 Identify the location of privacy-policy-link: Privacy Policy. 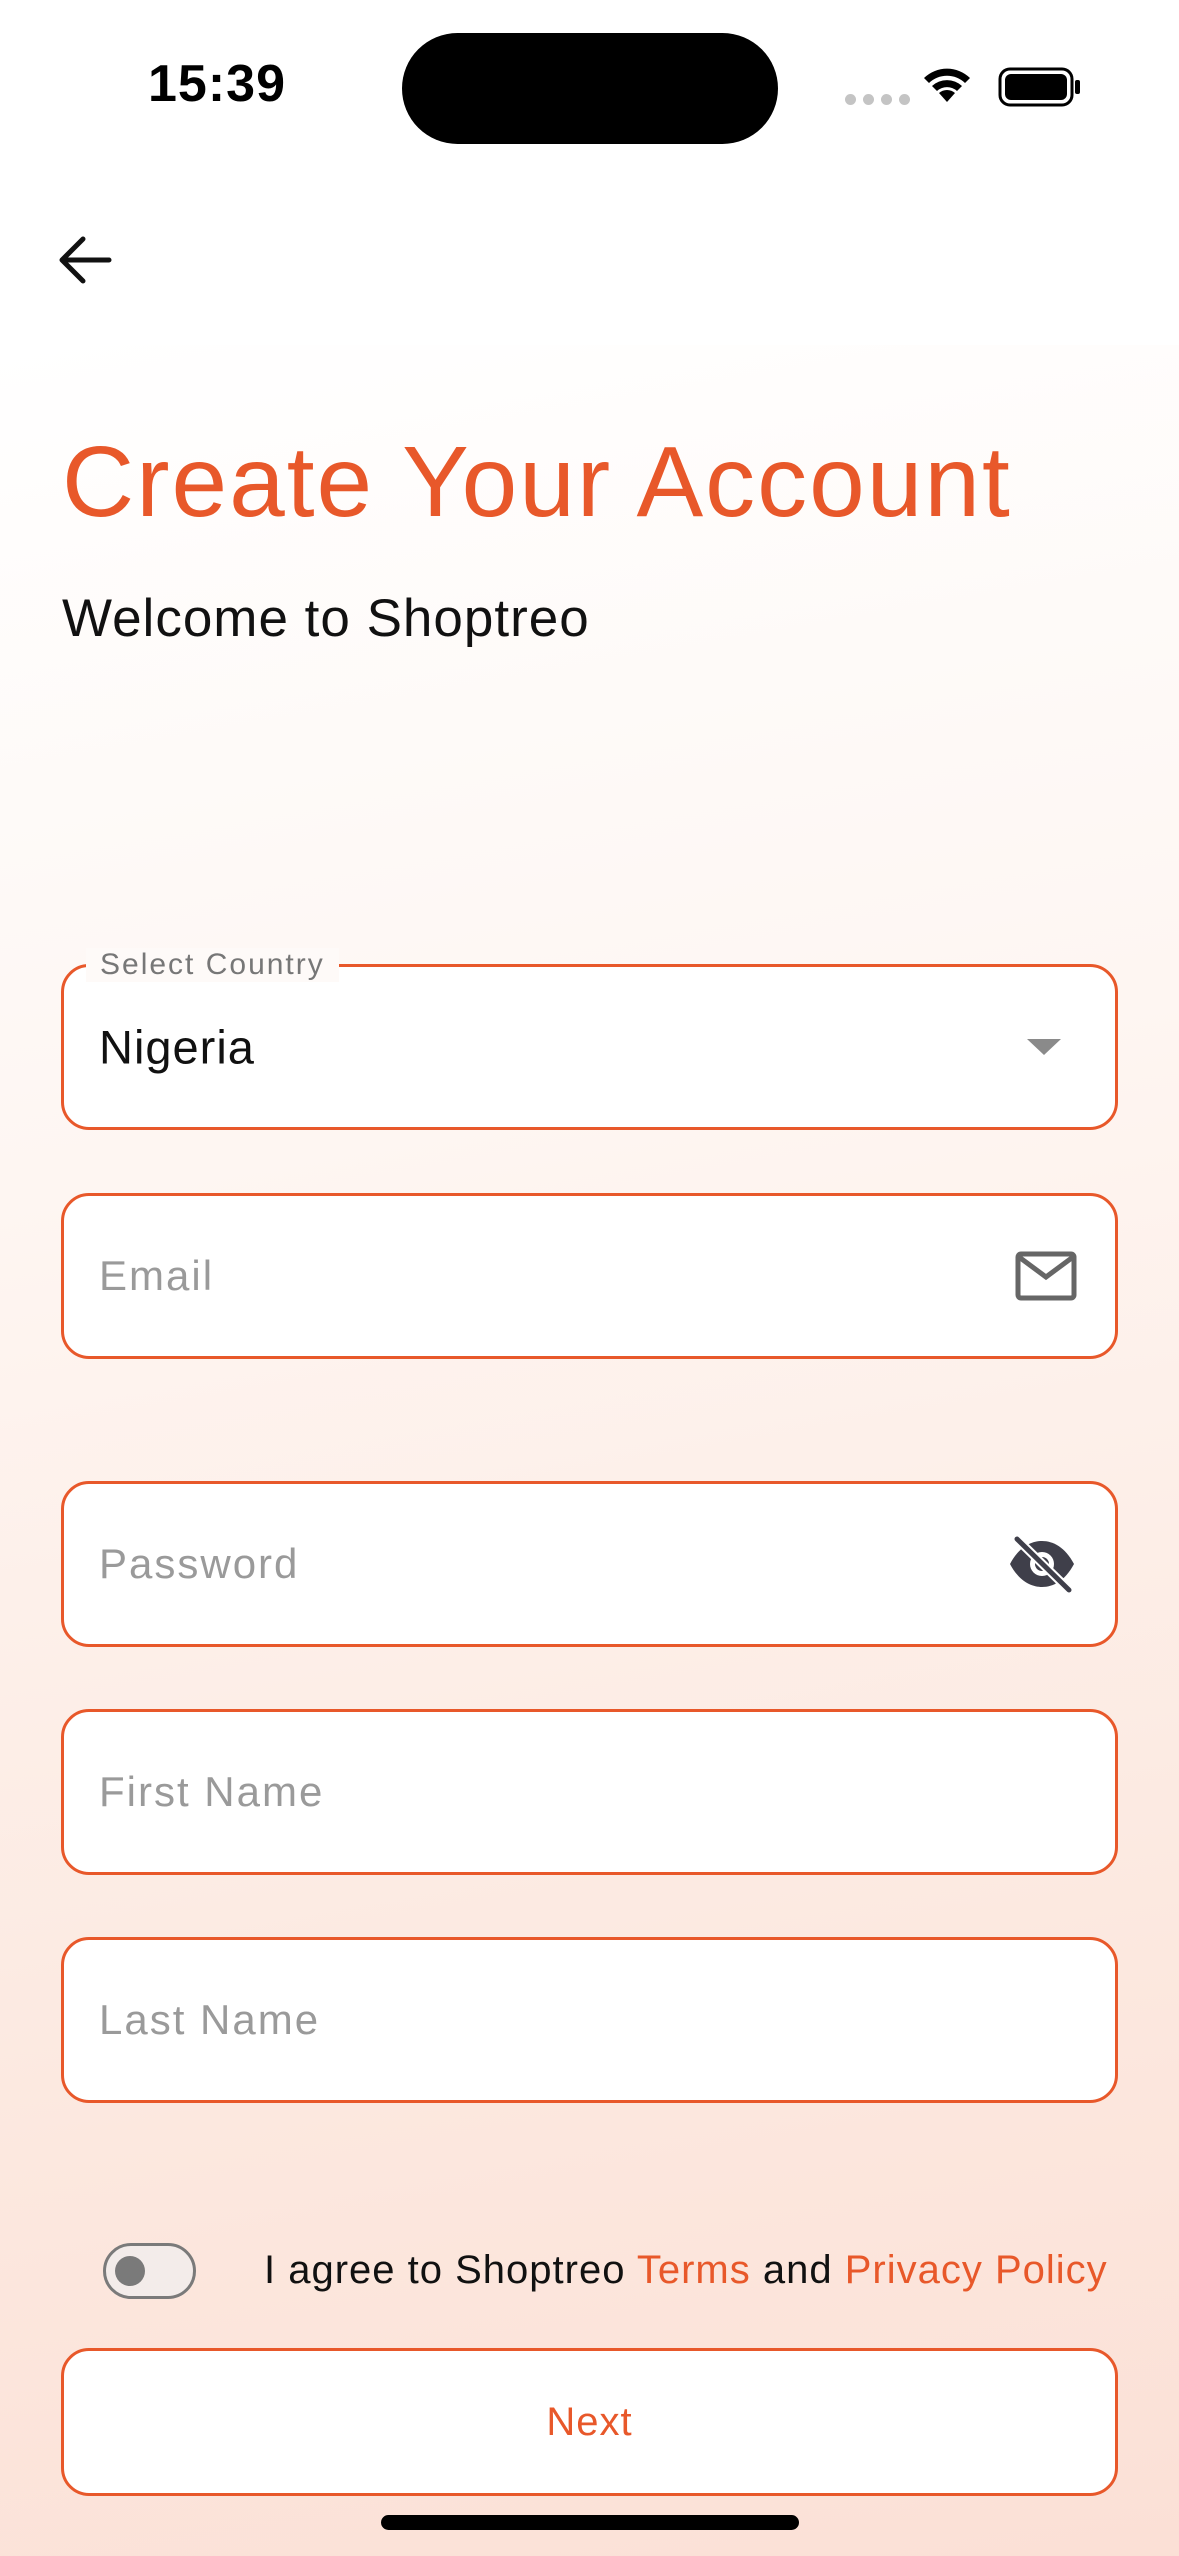
(976, 2270).